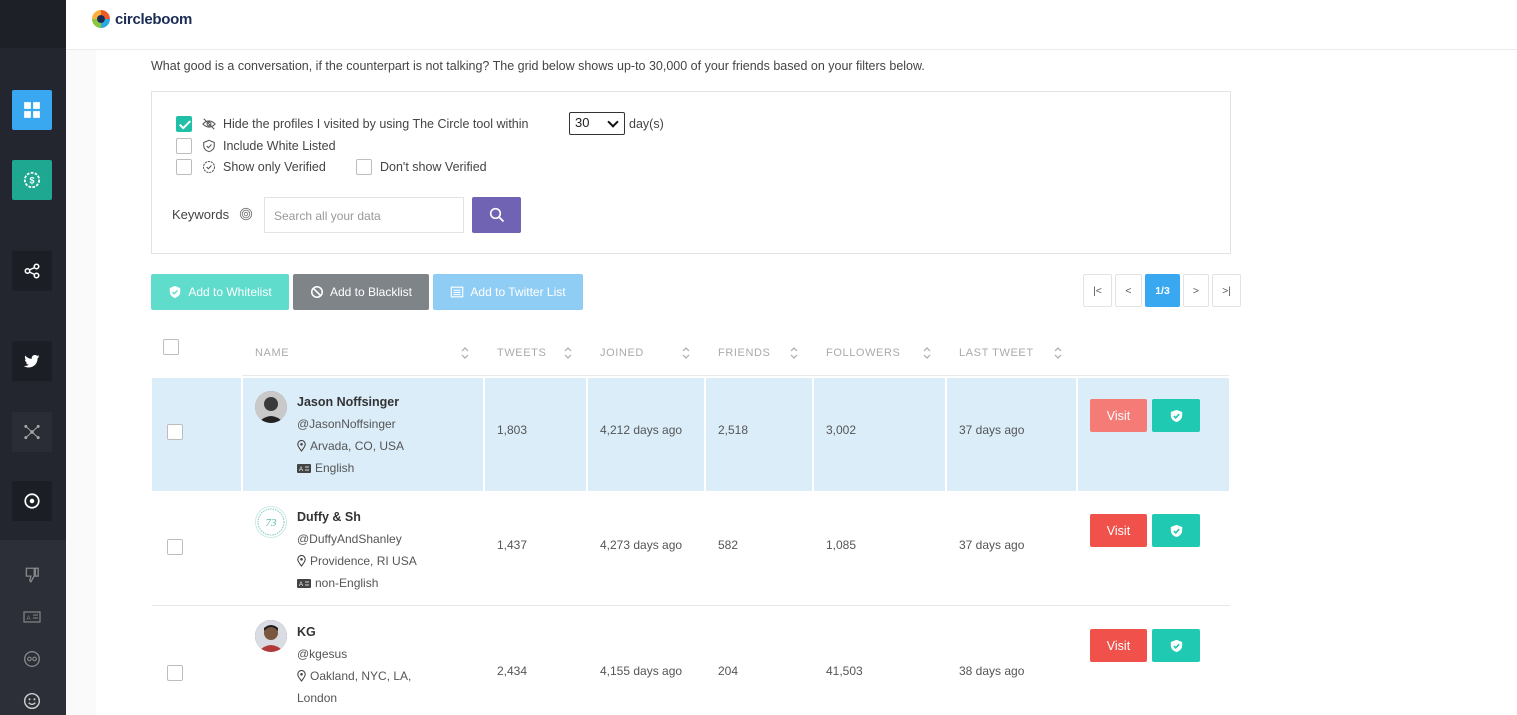 Image resolution: width=1517 pixels, height=715 pixels. I want to click on column-header-tweets: TWEETS, so click(521, 353).